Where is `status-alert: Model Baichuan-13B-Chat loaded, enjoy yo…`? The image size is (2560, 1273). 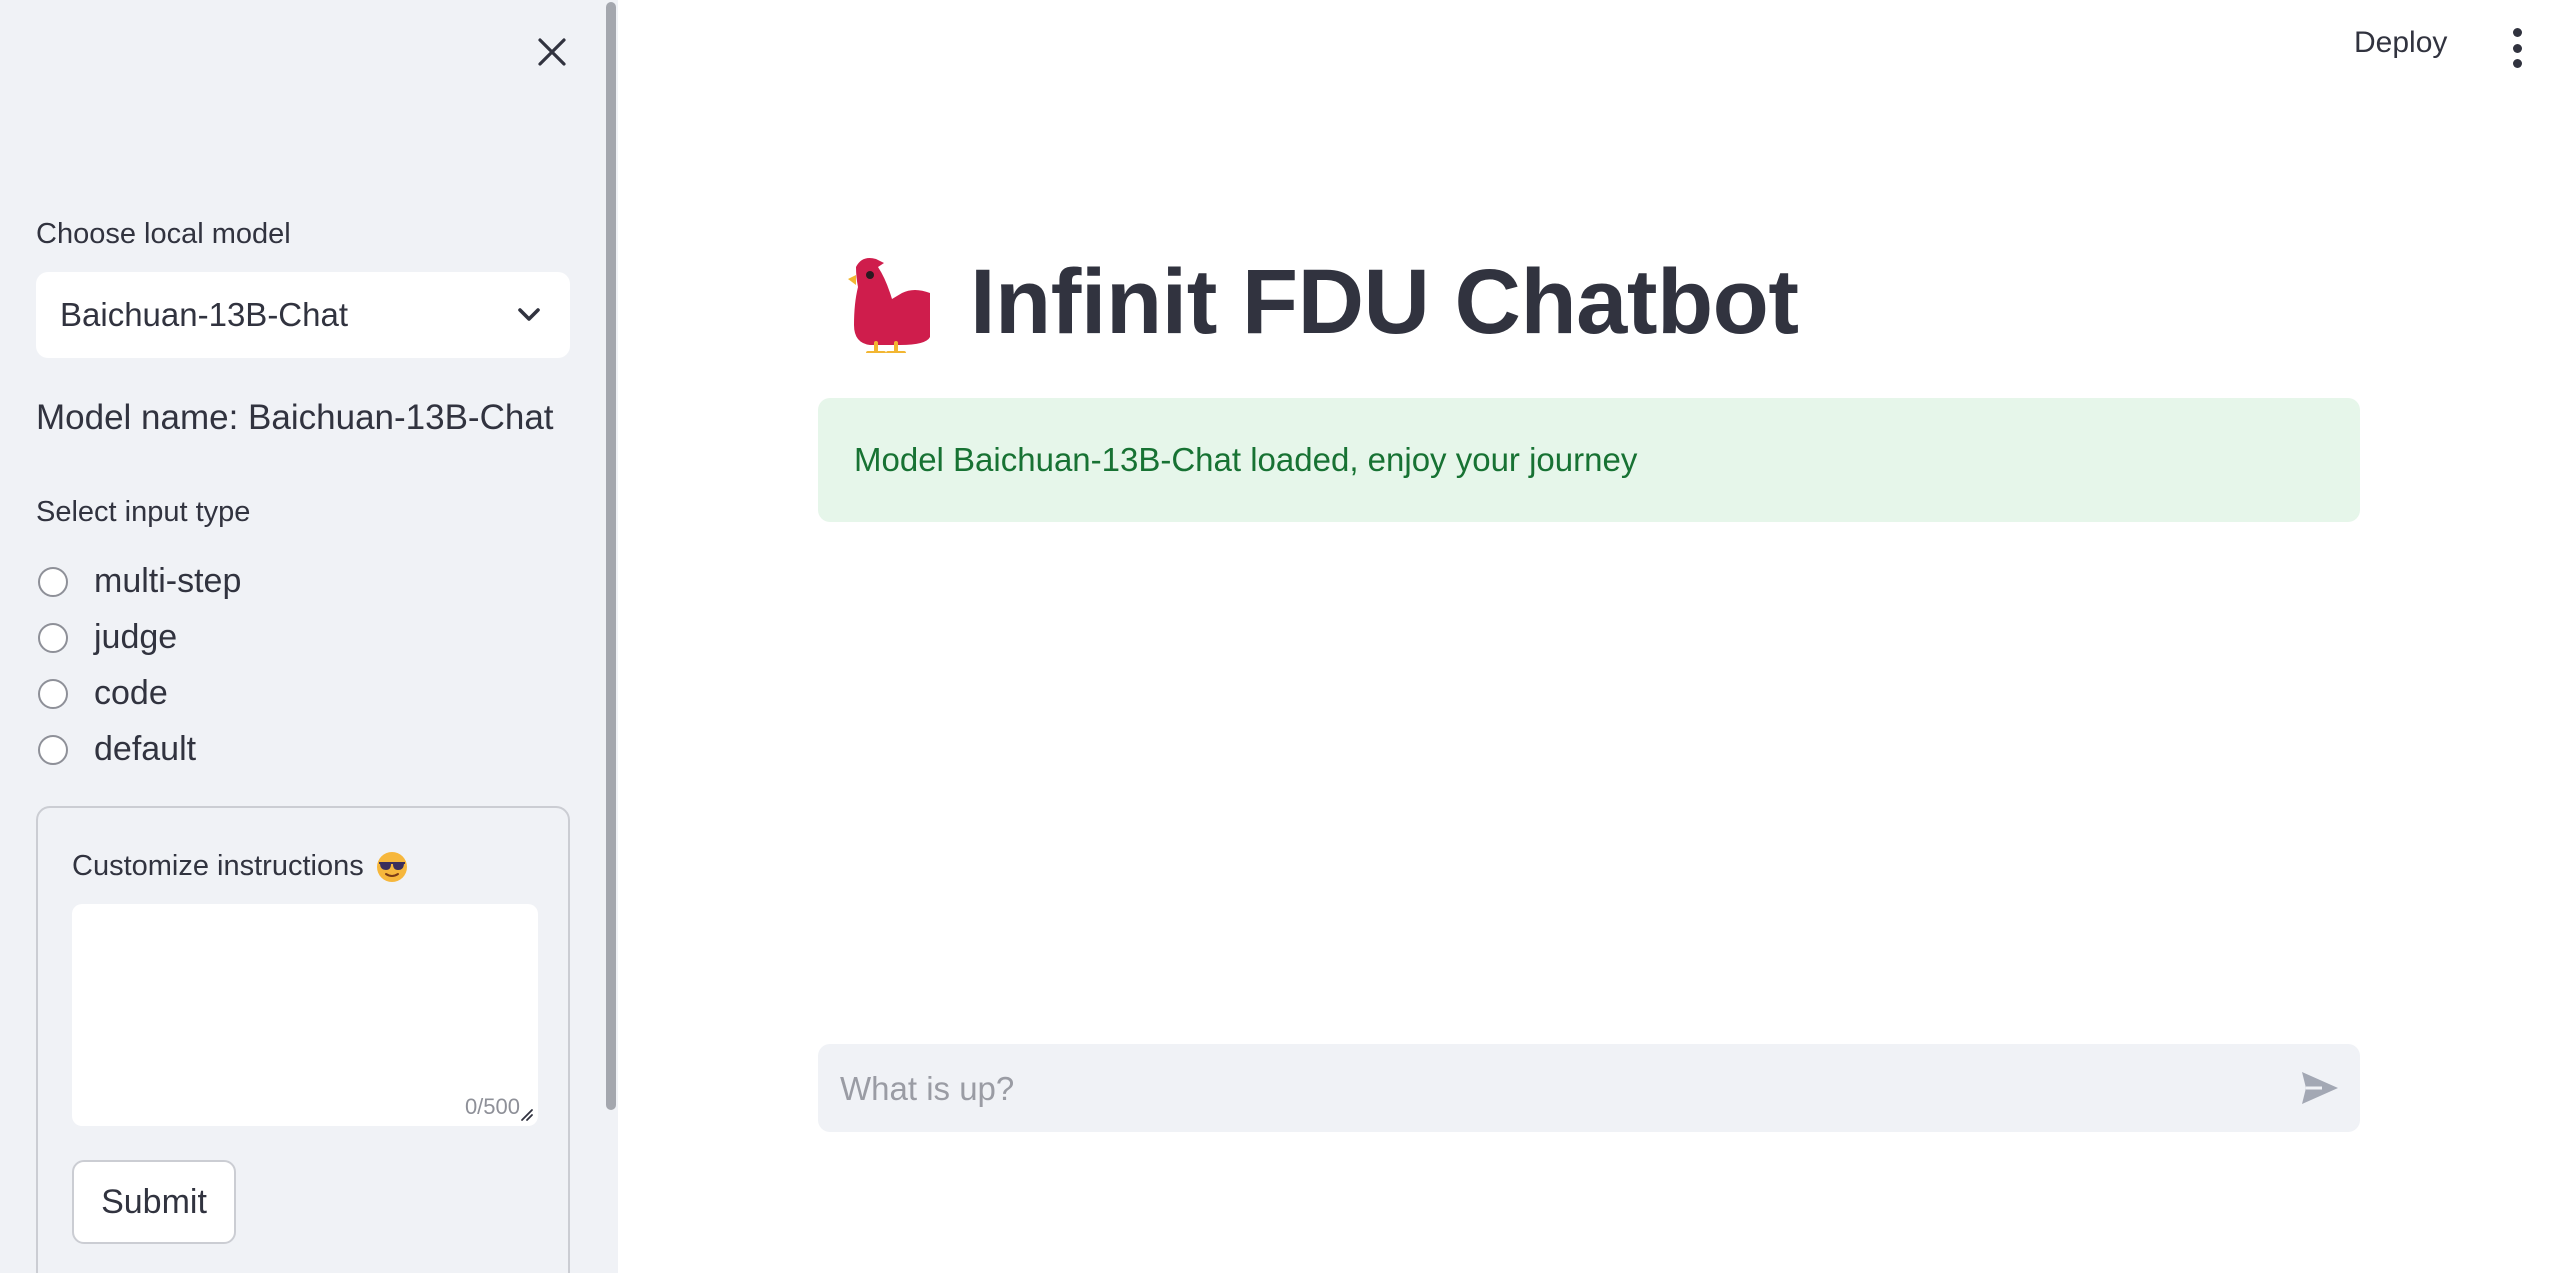 status-alert: Model Baichuan-13B-Chat loaded, enjoy yo… is located at coordinates (1589, 460).